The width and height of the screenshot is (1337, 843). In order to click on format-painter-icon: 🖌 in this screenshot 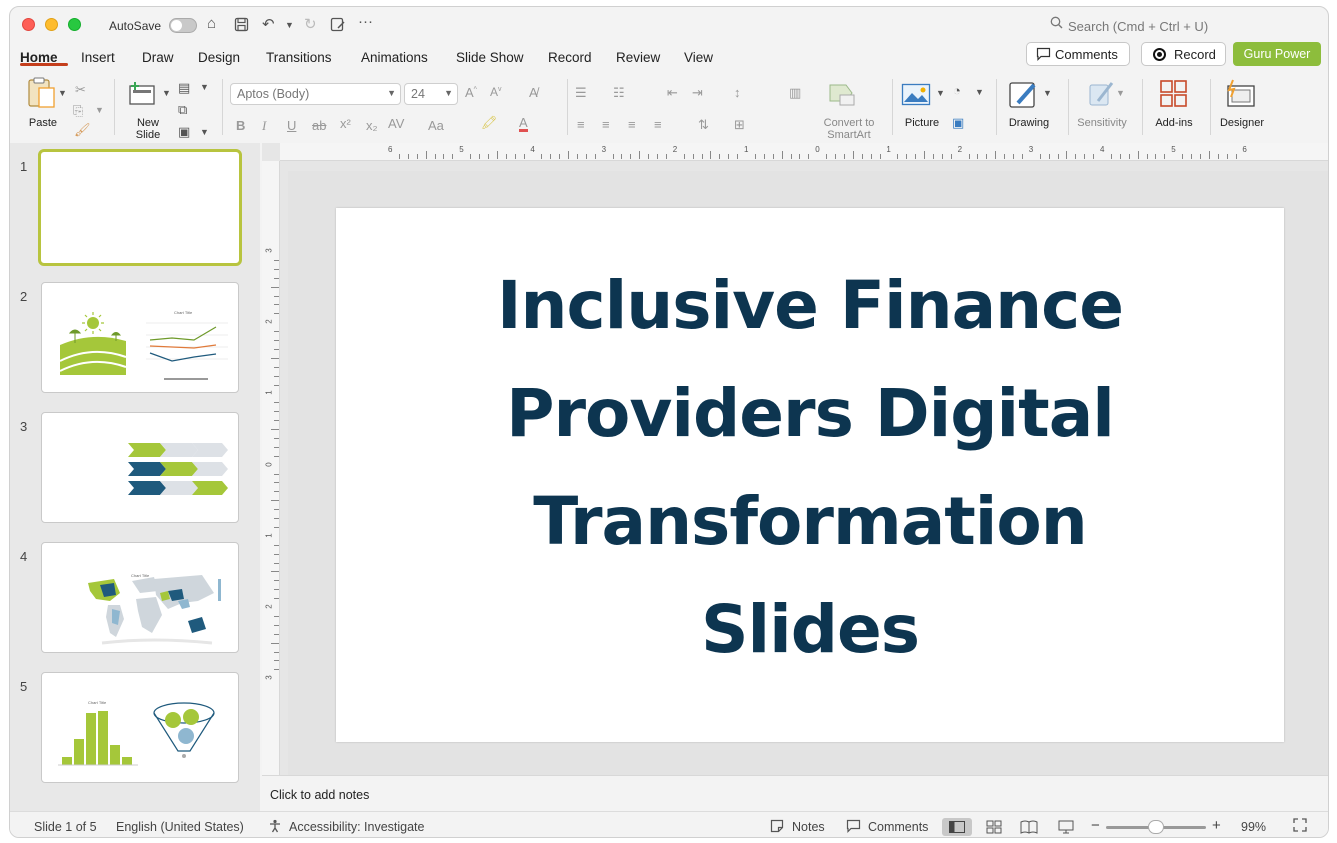, I will do `click(82, 130)`.